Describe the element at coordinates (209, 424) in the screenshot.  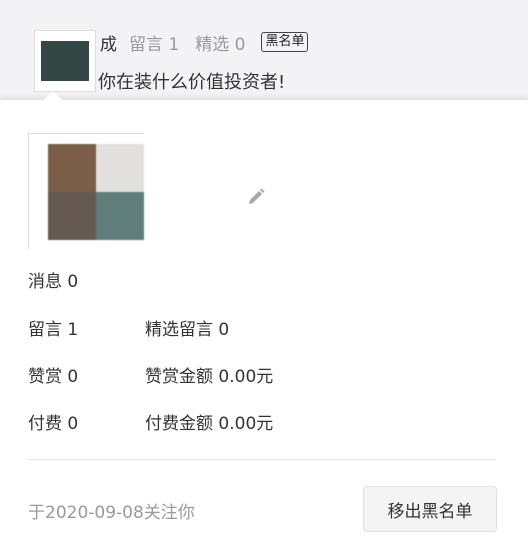
I see `payment-amount: 付费金额 0.00元` at that location.